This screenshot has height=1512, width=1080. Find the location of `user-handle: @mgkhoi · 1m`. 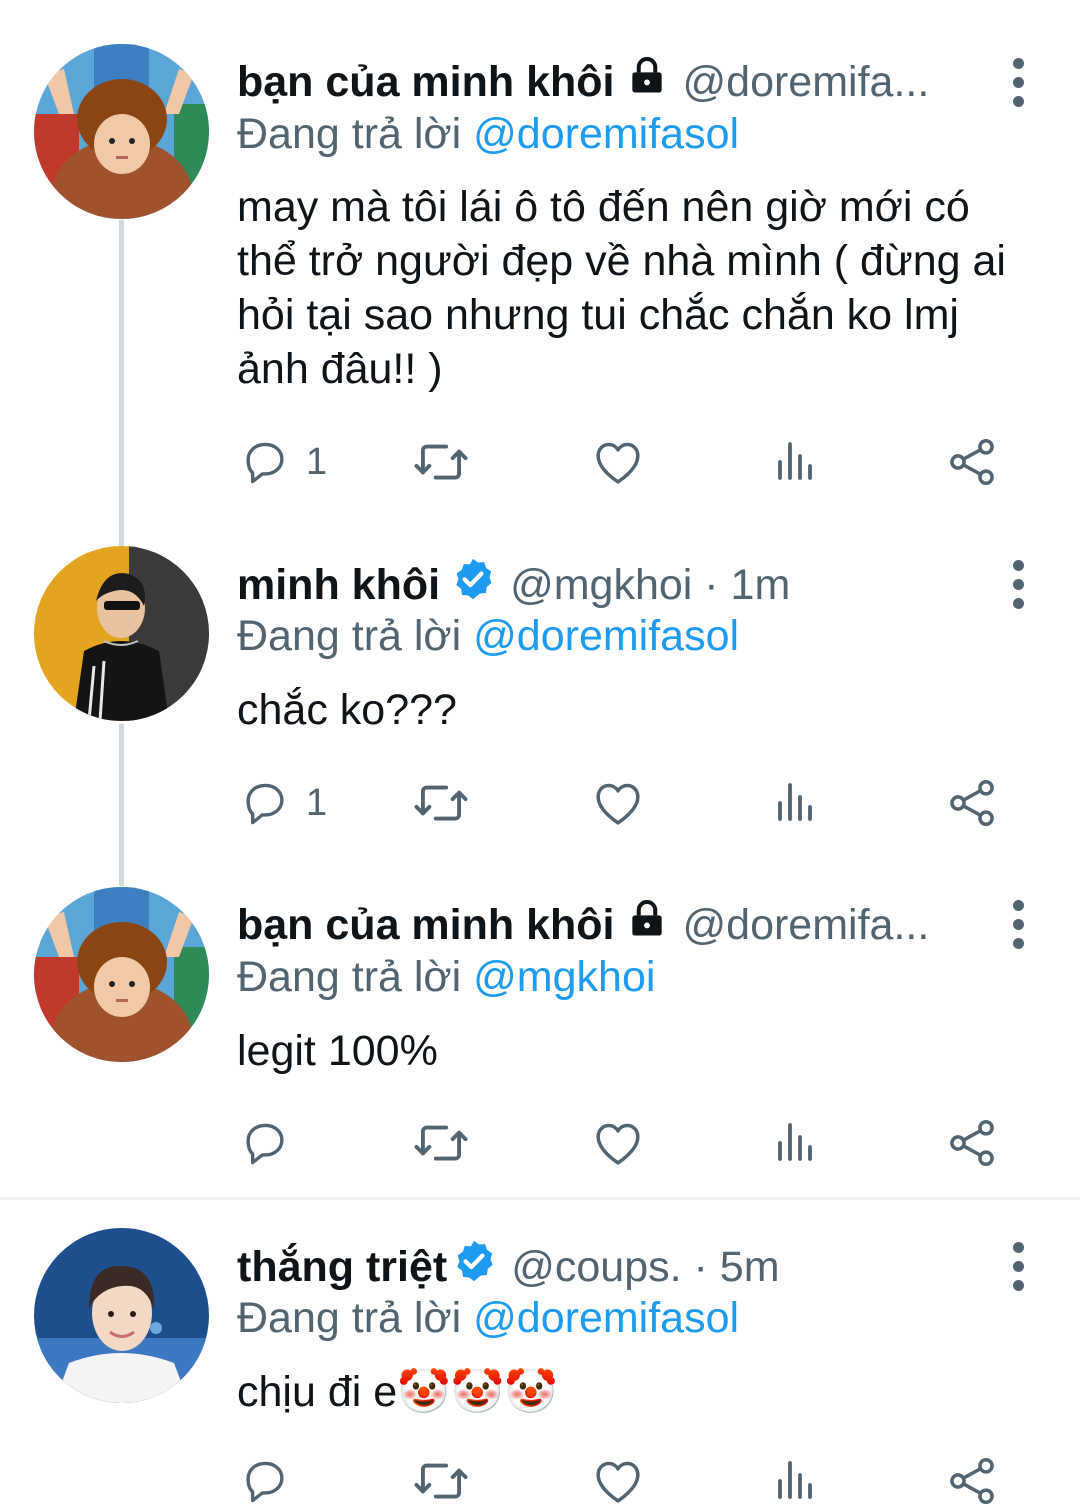

user-handle: @mgkhoi · 1m is located at coordinates (650, 585).